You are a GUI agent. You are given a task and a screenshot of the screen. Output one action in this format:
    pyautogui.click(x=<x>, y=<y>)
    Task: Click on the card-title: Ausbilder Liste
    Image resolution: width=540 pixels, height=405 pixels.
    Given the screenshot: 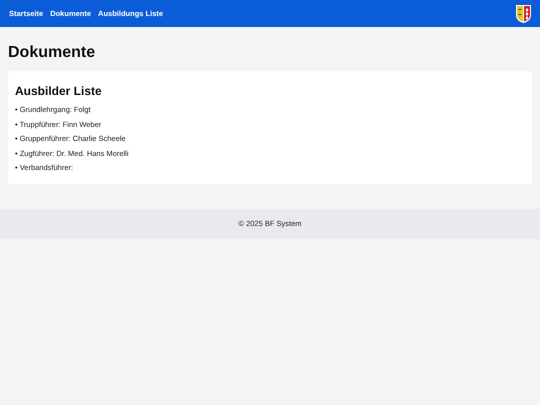 What is the action you would take?
    pyautogui.click(x=59, y=91)
    